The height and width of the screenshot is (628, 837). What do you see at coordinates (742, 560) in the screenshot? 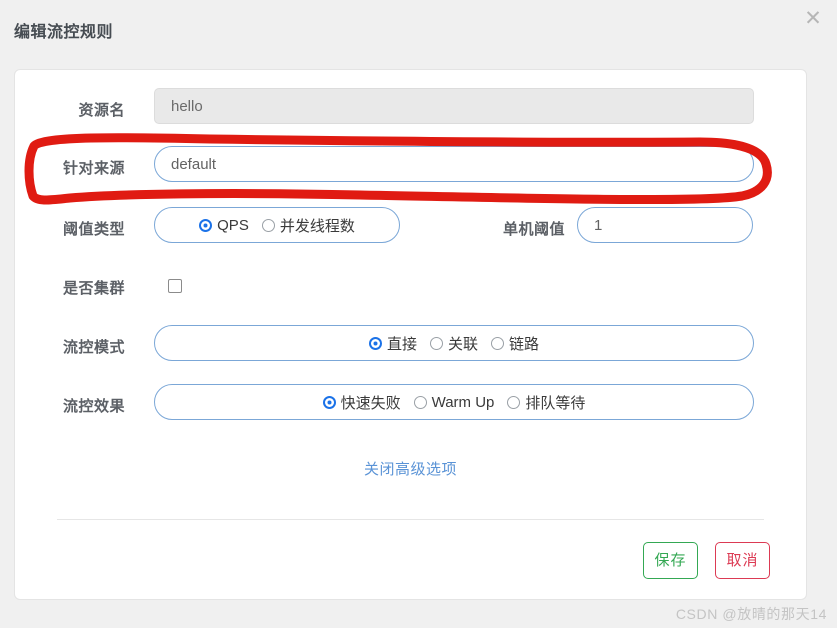
I see `cancel-button: 取消` at bounding box center [742, 560].